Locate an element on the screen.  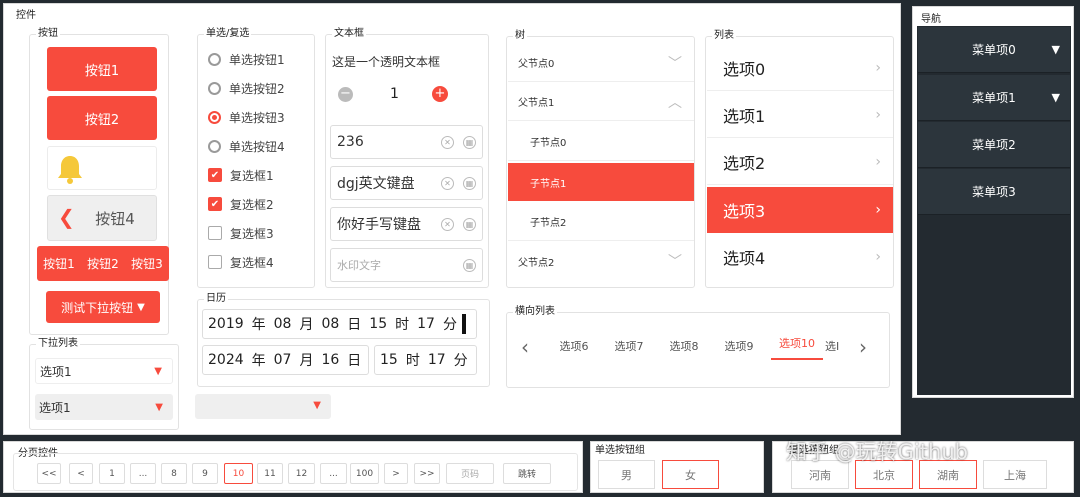
checkbox-4: 复选框4 is located at coordinates (241, 262).